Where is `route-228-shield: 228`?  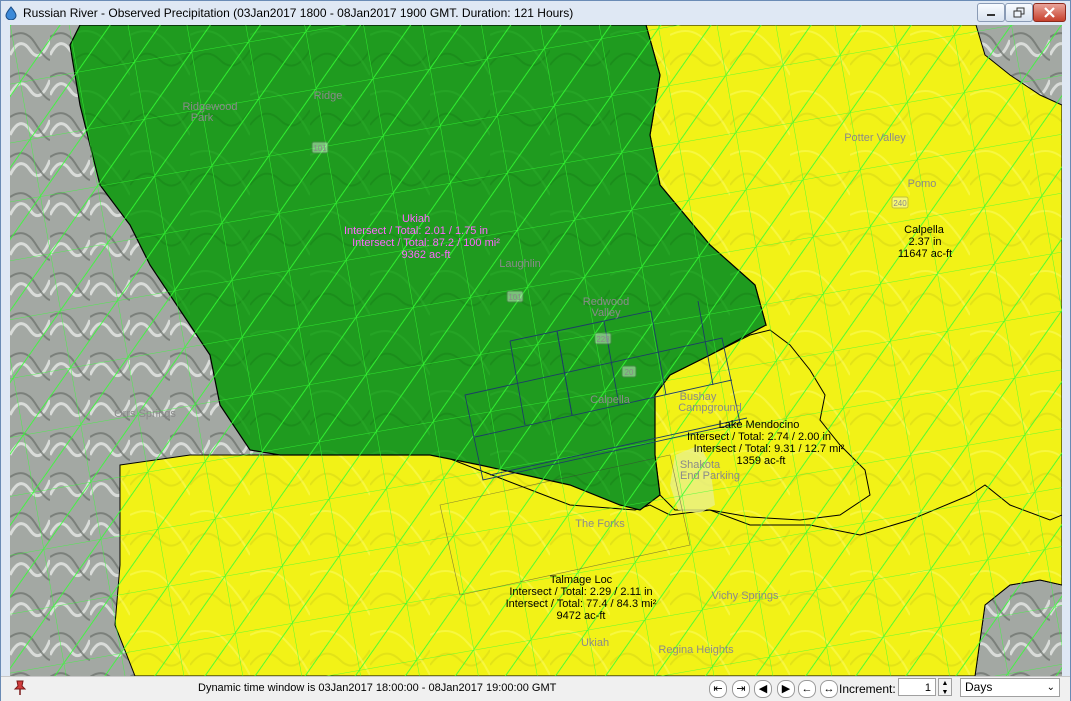 route-228-shield: 228 is located at coordinates (603, 338).